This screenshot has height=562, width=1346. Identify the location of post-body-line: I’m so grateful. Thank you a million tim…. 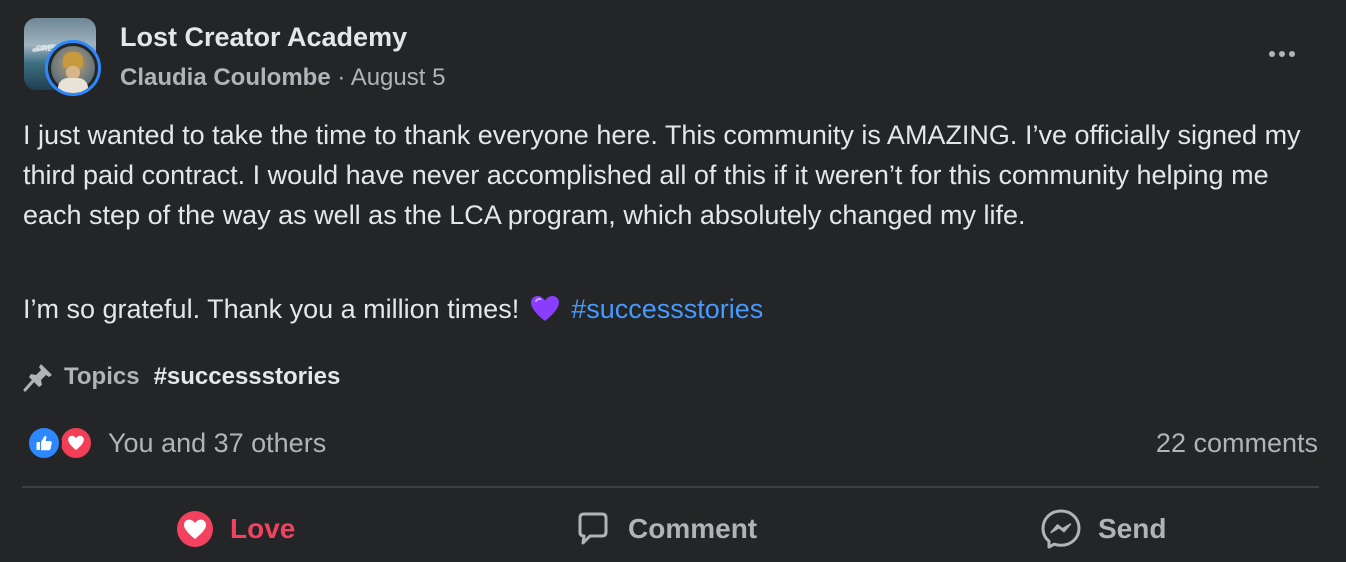
(393, 309).